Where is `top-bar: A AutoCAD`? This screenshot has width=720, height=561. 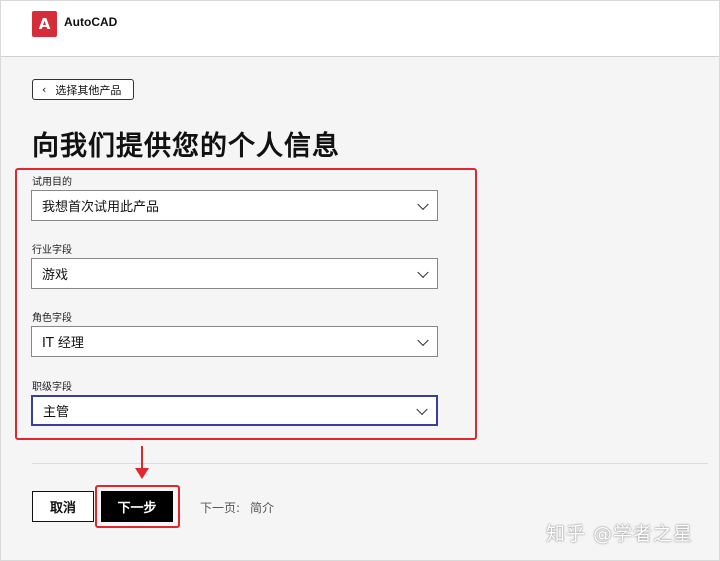 top-bar: A AutoCAD is located at coordinates (360, 29).